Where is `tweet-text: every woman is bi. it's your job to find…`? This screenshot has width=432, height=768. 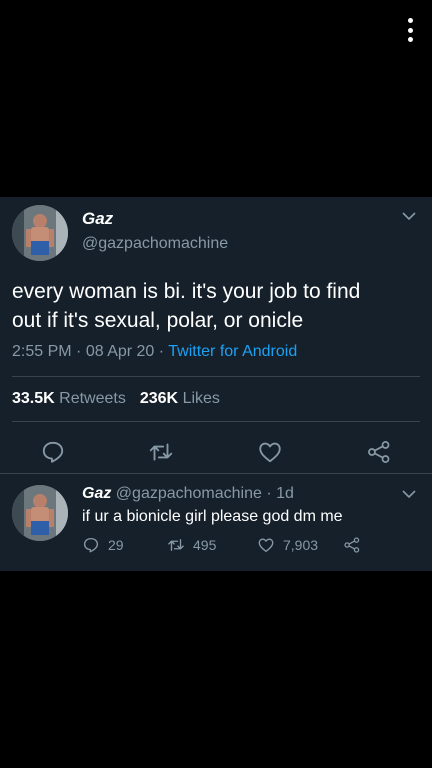
tweet-text: every woman is bi. it's your job to find… is located at coordinates (217, 306).